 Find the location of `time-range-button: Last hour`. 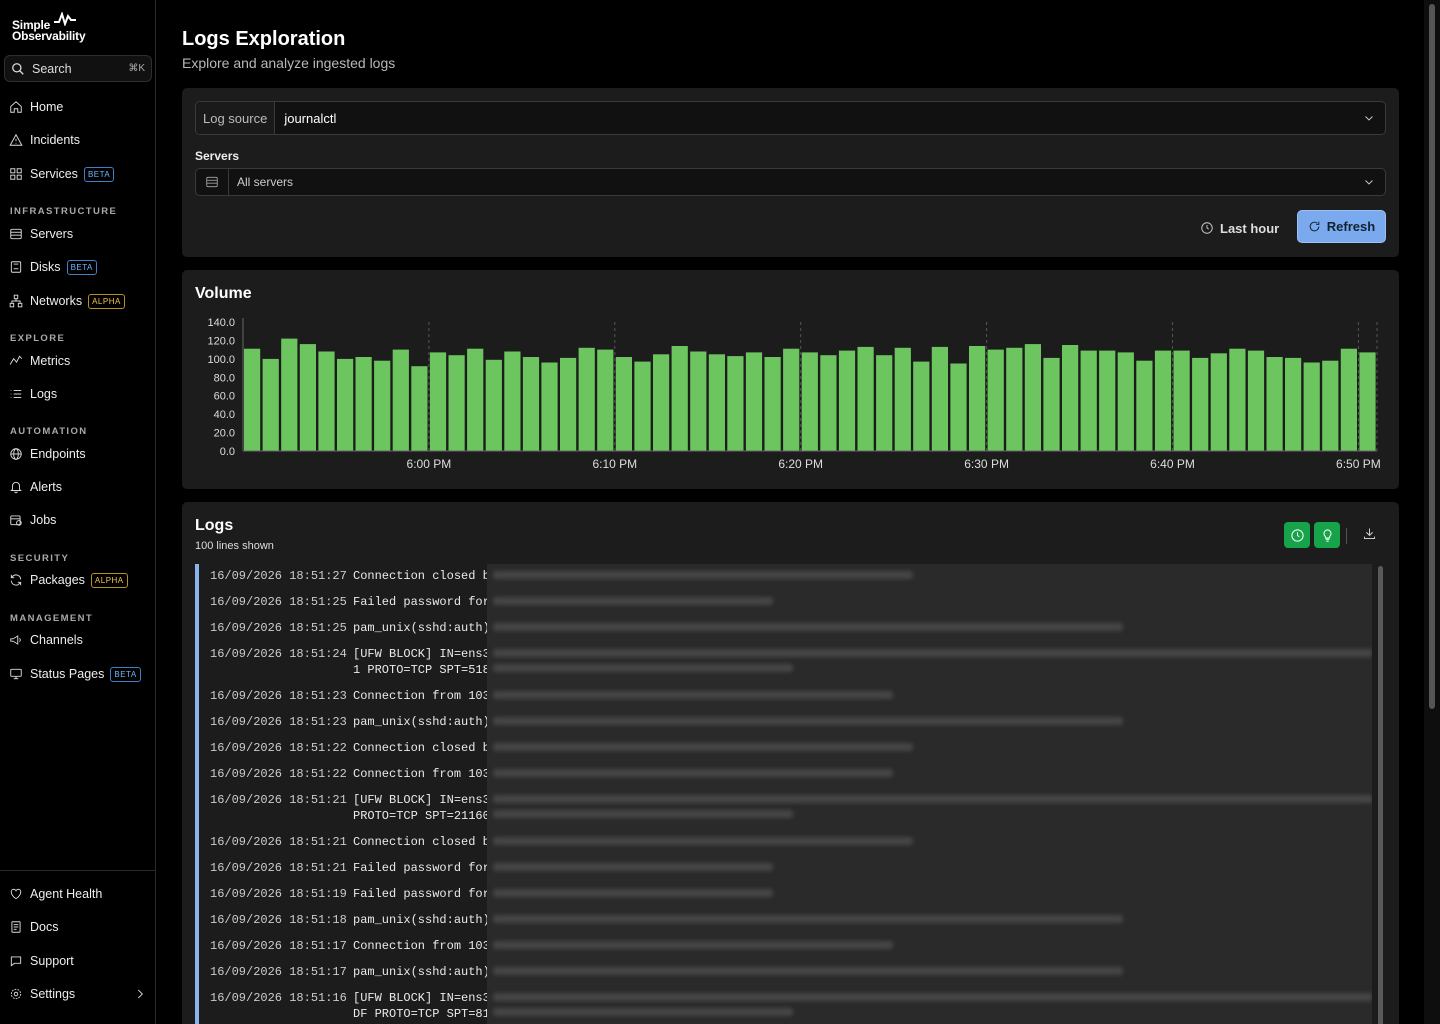

time-range-button: Last hour is located at coordinates (1239, 228).